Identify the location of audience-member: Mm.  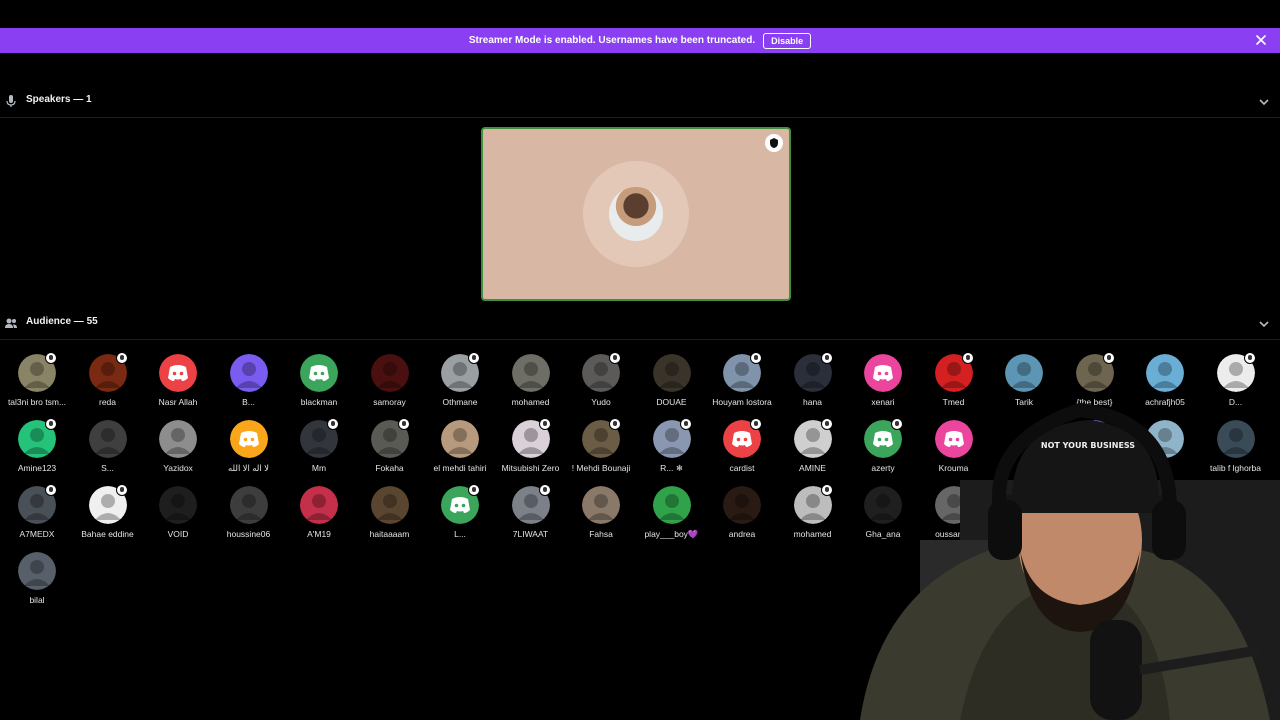
(319, 451).